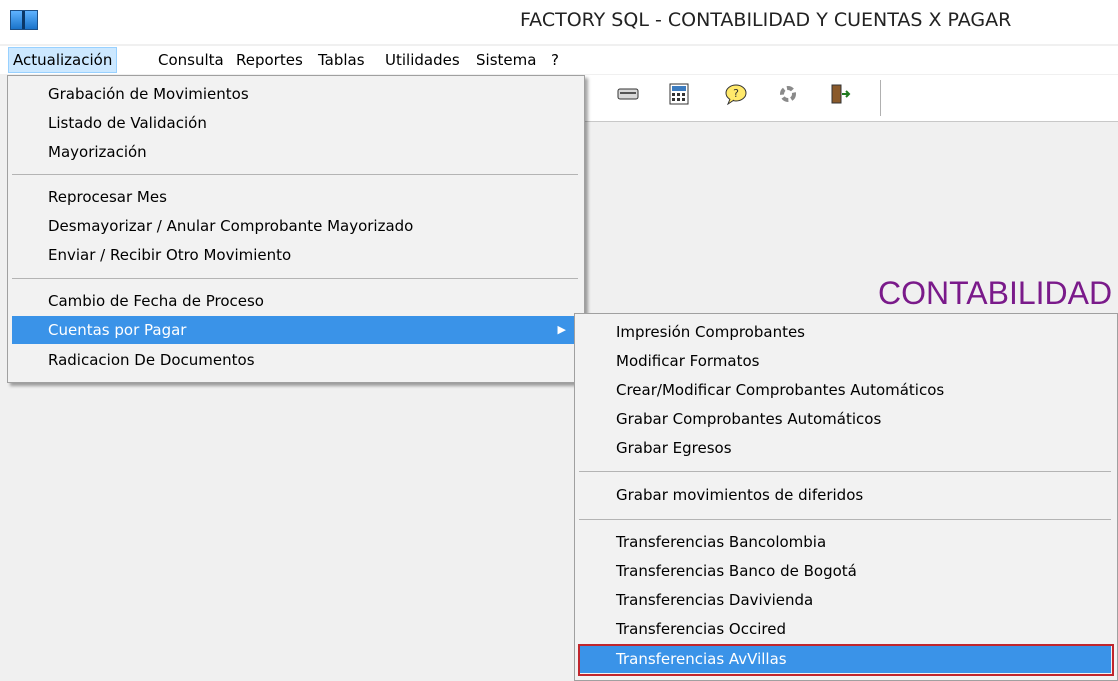  What do you see at coordinates (846, 419) in the screenshot?
I see `submenu-item-grabar-automaticos: Grabar Comprobantes Automáticos` at bounding box center [846, 419].